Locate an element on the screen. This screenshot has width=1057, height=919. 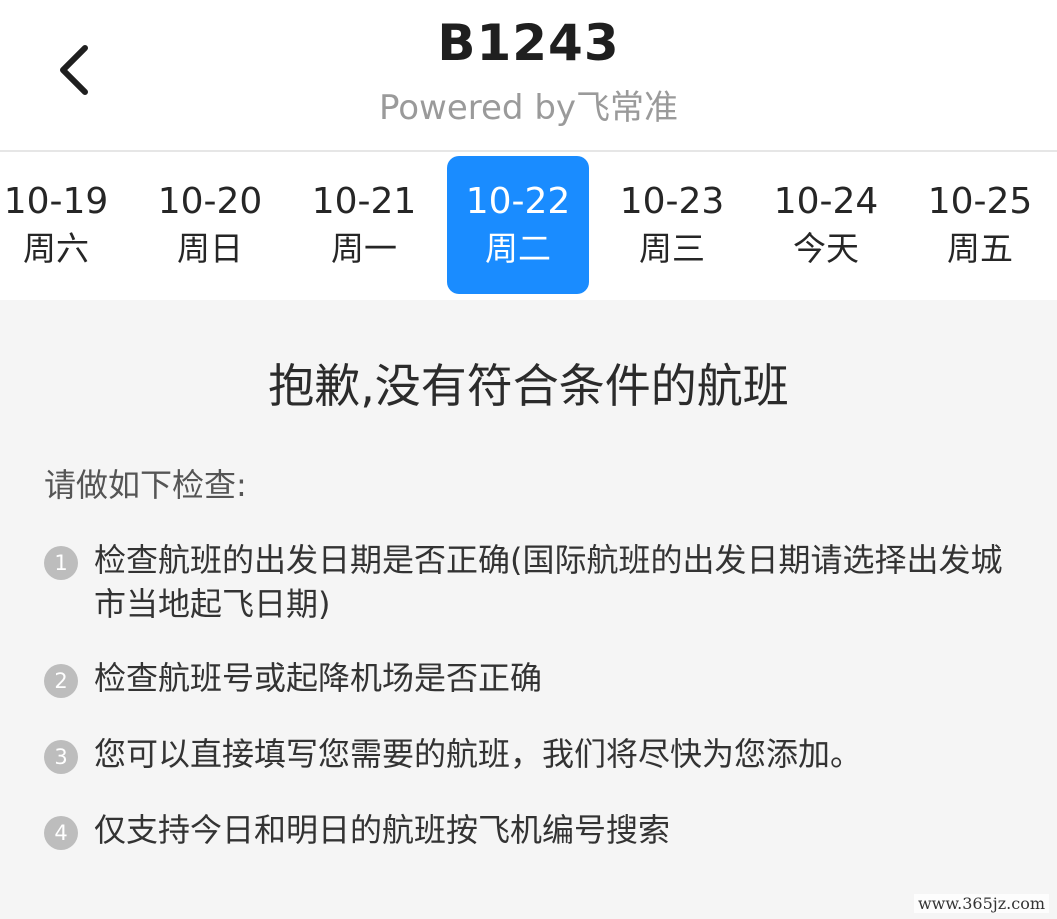
date-tab: 10-25 周五 is located at coordinates (980, 225).